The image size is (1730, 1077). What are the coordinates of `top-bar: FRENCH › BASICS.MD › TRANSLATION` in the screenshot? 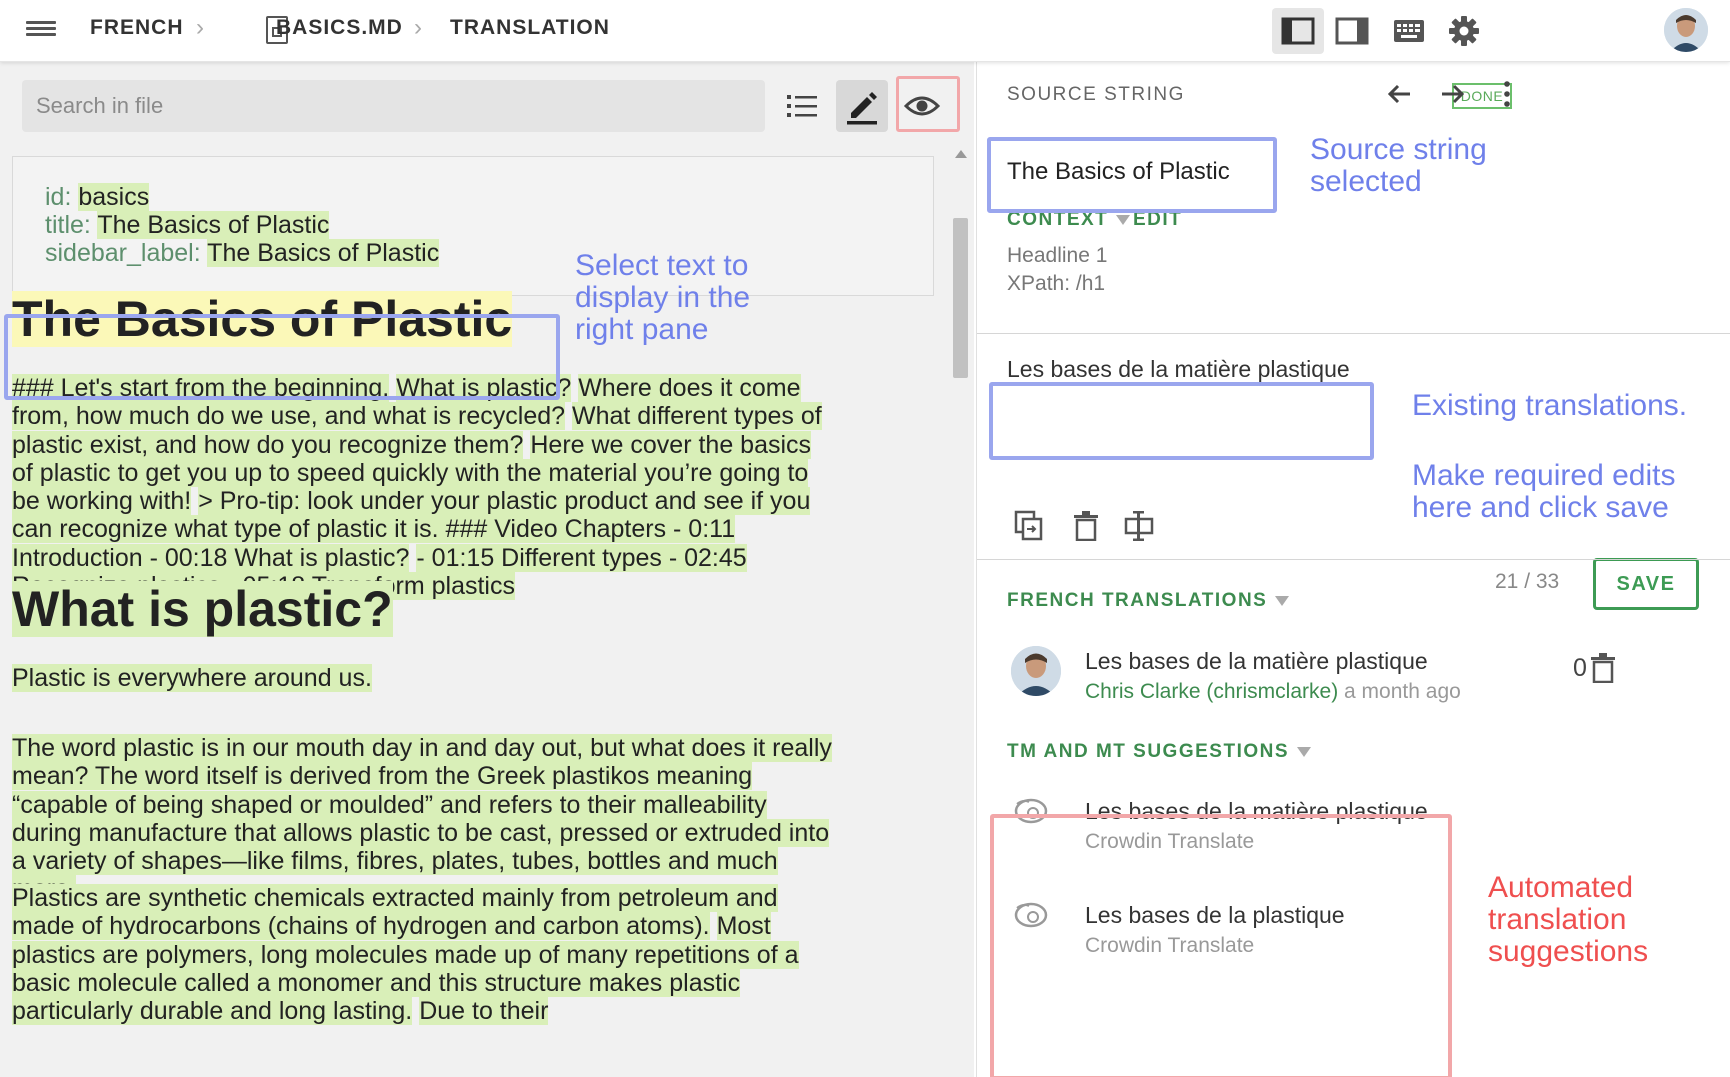 It's located at (865, 31).